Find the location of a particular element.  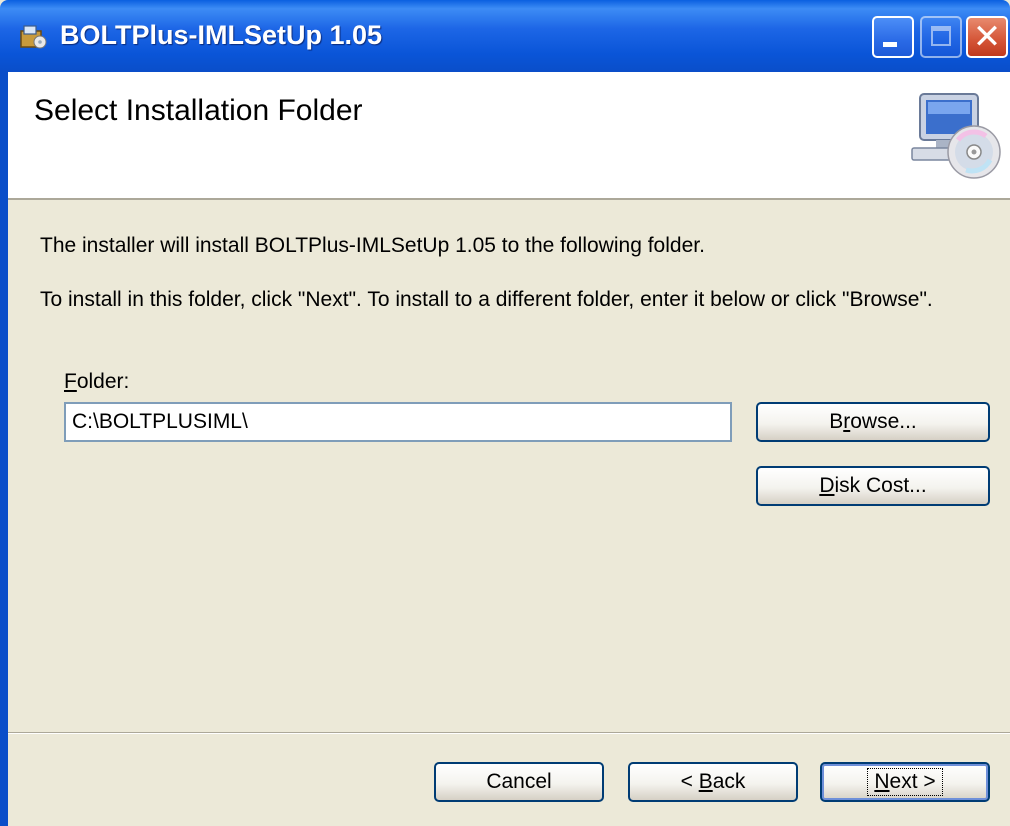

back-label-mnemonic: B is located at coordinates (705, 781).